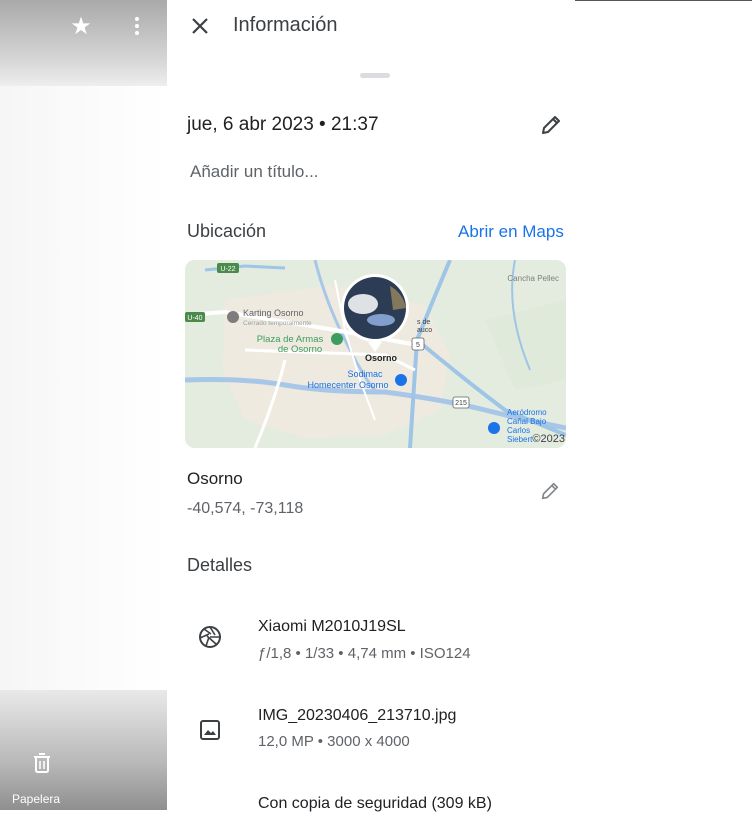  I want to click on file-name: IMG_20230406_213710.jpg, so click(357, 715).